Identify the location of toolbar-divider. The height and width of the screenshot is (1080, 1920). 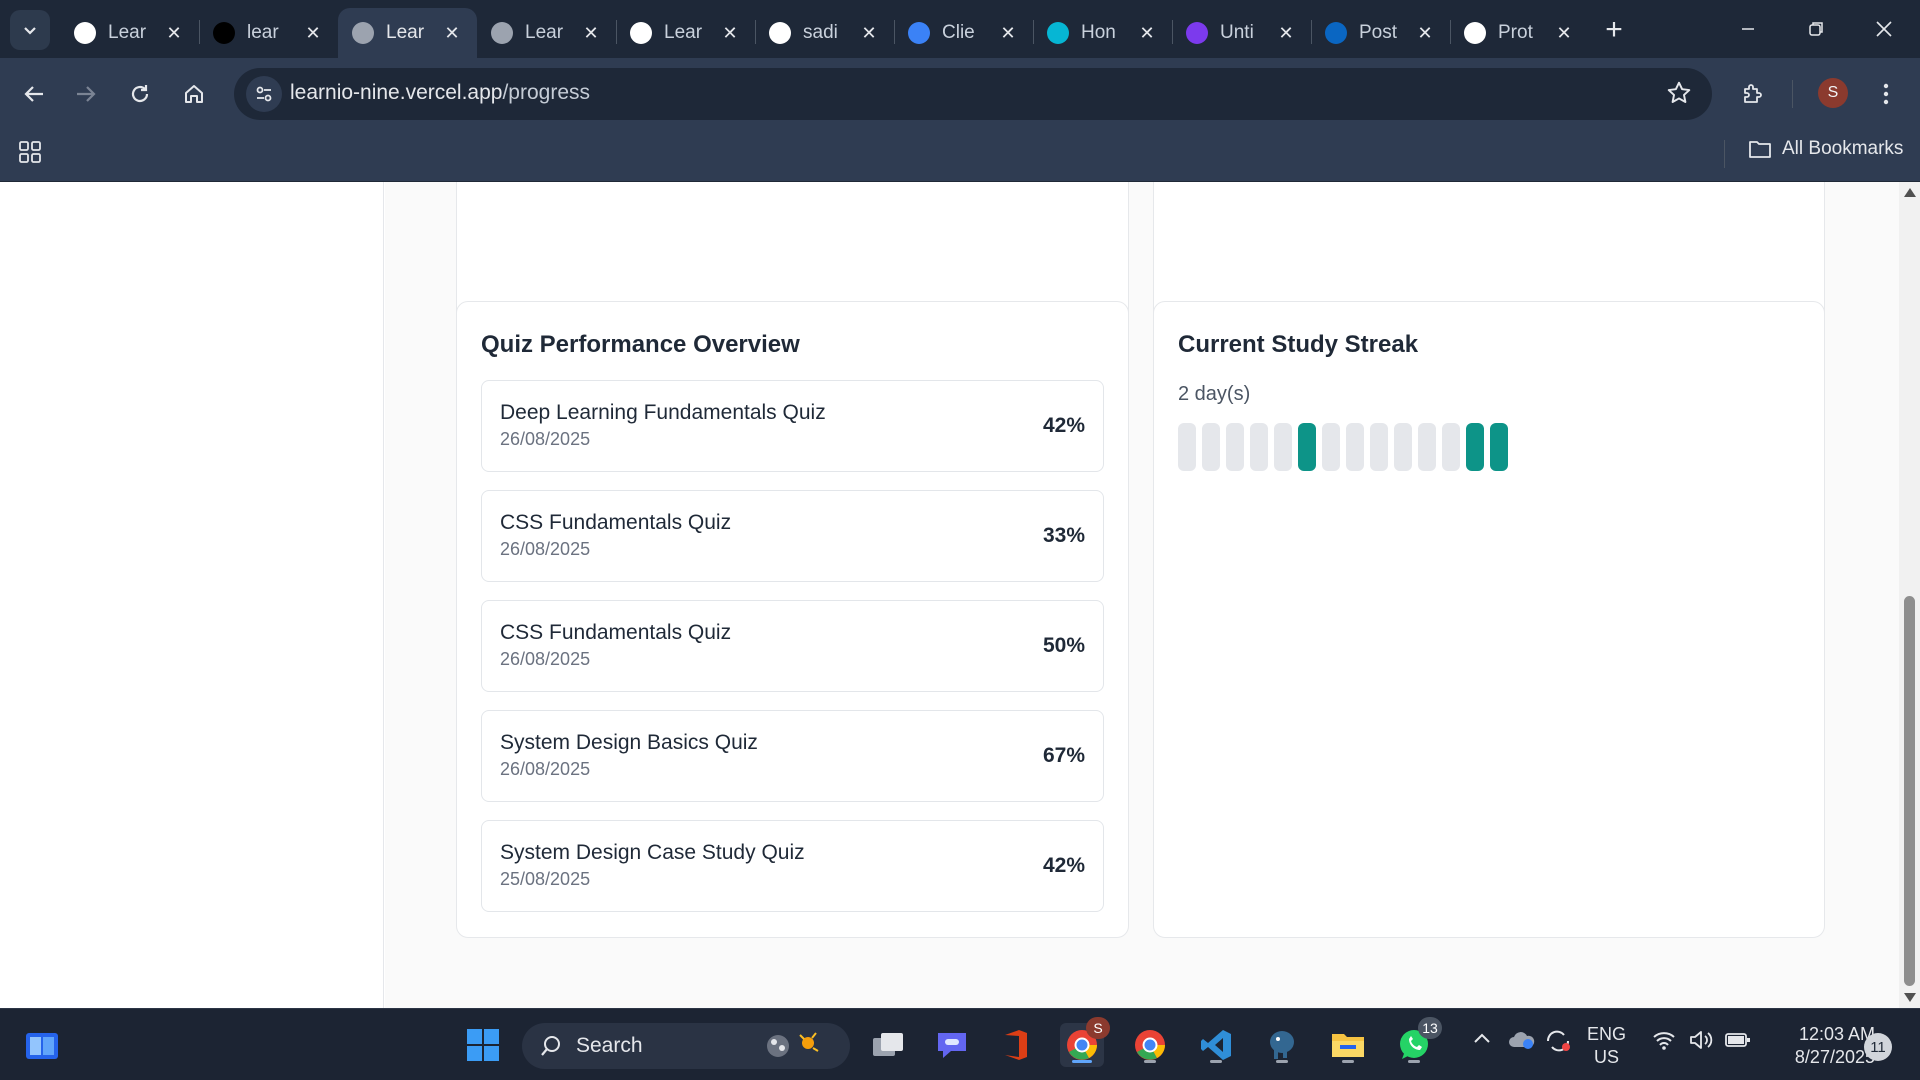
(1792, 94).